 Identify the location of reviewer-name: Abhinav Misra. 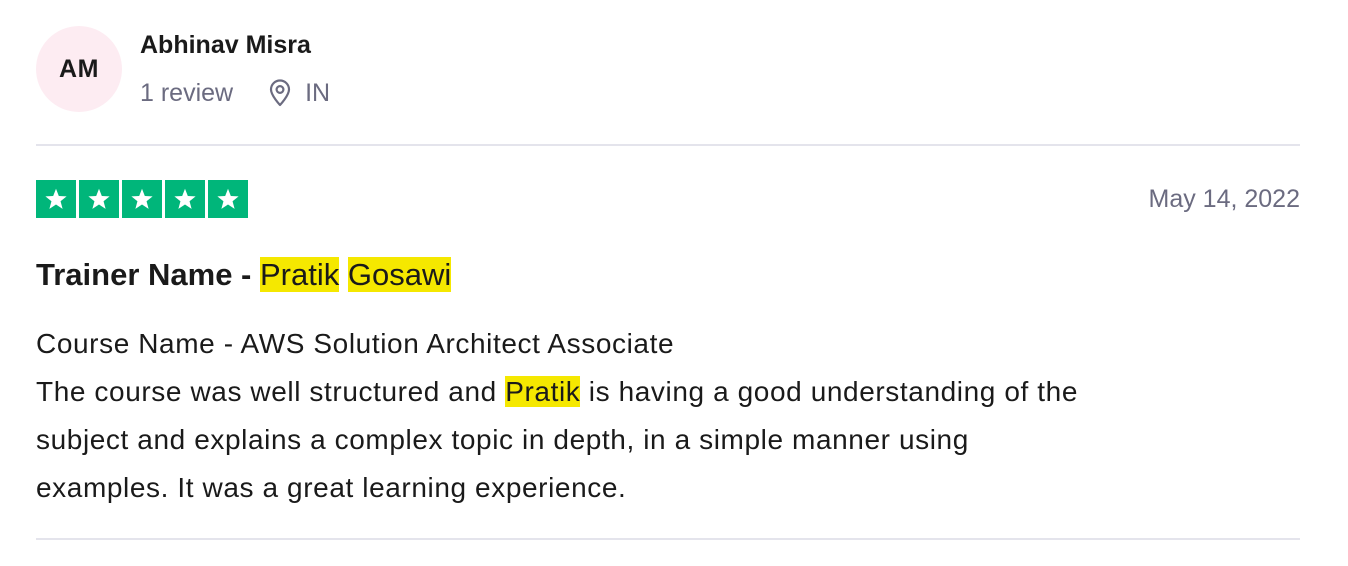
(225, 45).